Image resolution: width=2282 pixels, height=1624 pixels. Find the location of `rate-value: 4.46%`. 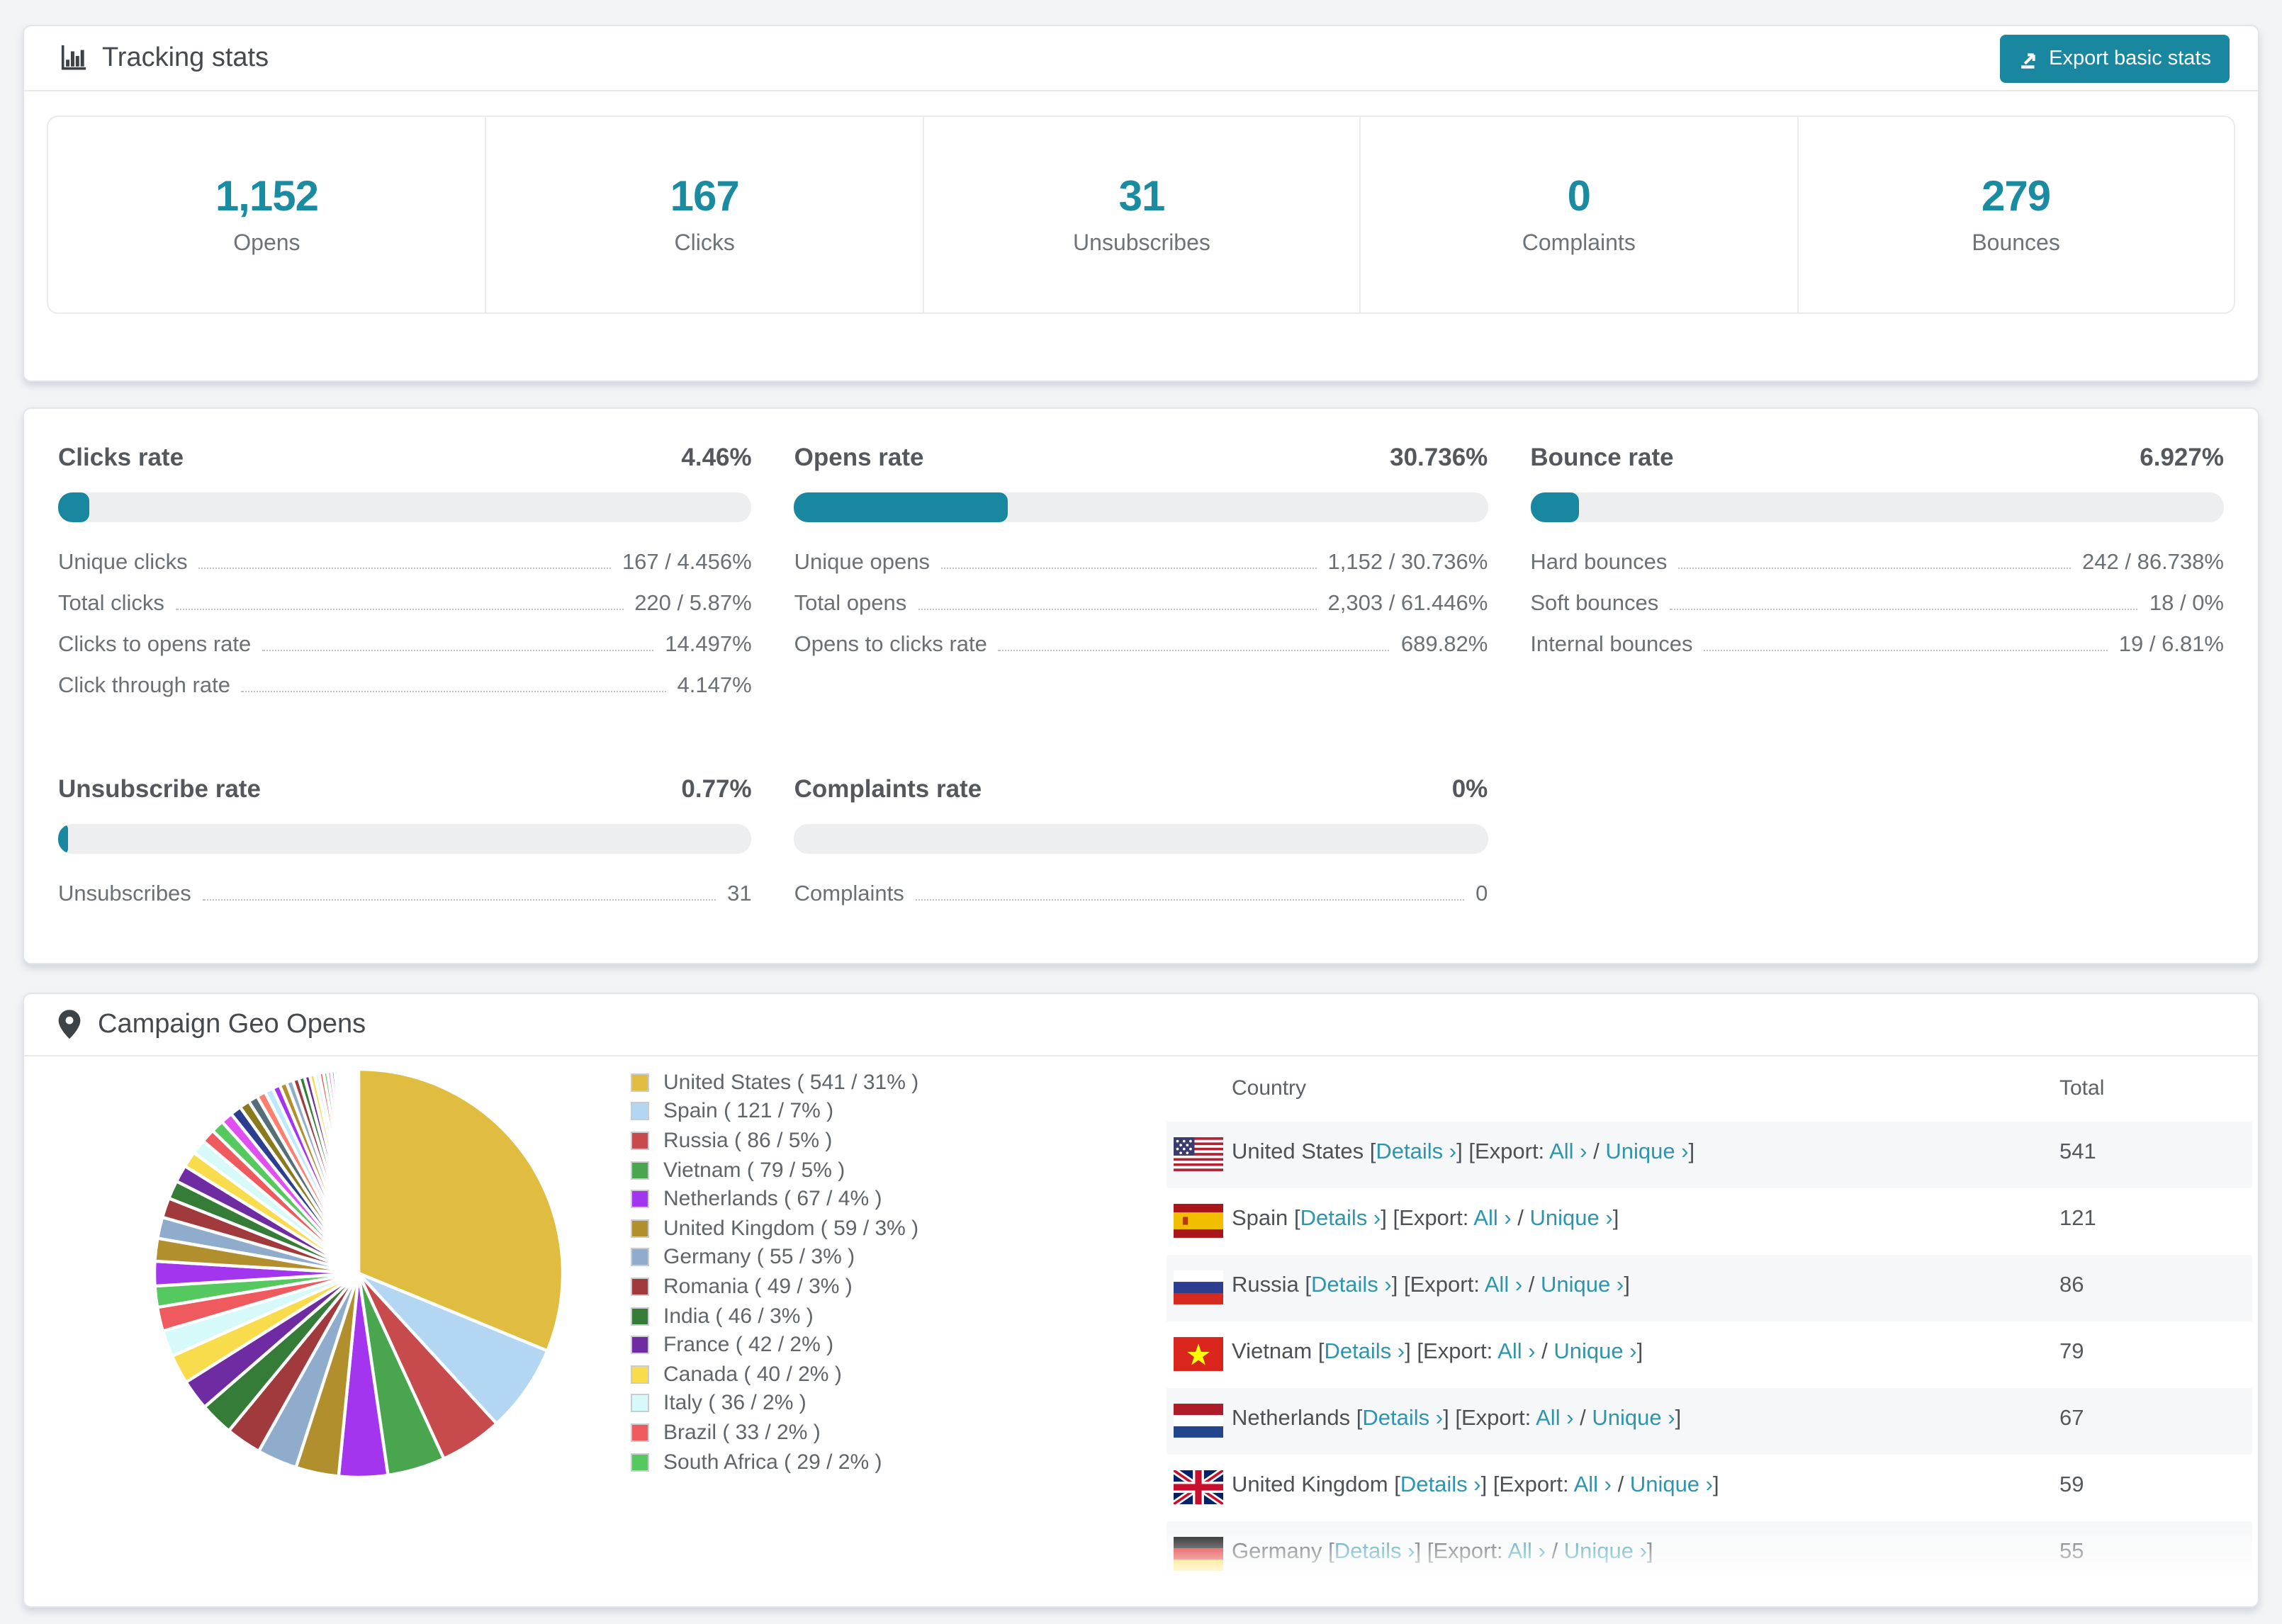

rate-value: 4.46% is located at coordinates (716, 457).